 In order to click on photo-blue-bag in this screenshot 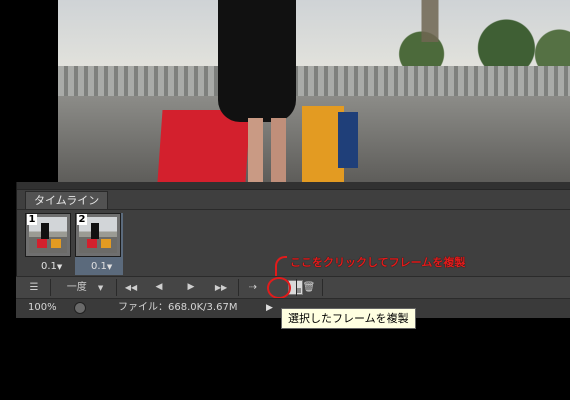, I will do `click(348, 140)`.